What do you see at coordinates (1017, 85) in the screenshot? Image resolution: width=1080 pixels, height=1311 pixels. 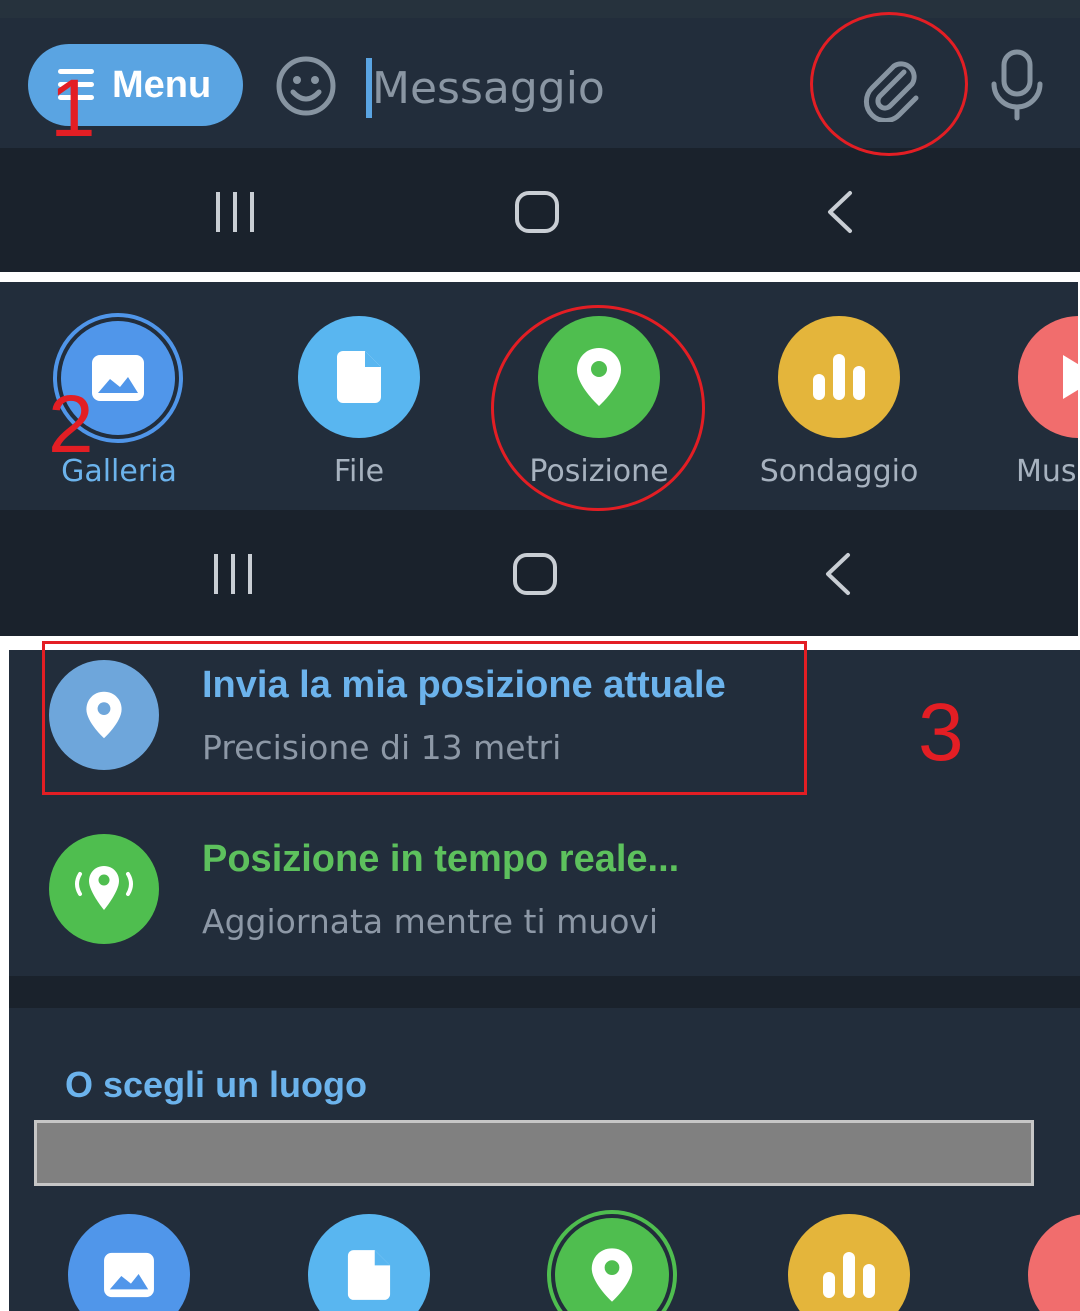 I see `microphone-icon` at bounding box center [1017, 85].